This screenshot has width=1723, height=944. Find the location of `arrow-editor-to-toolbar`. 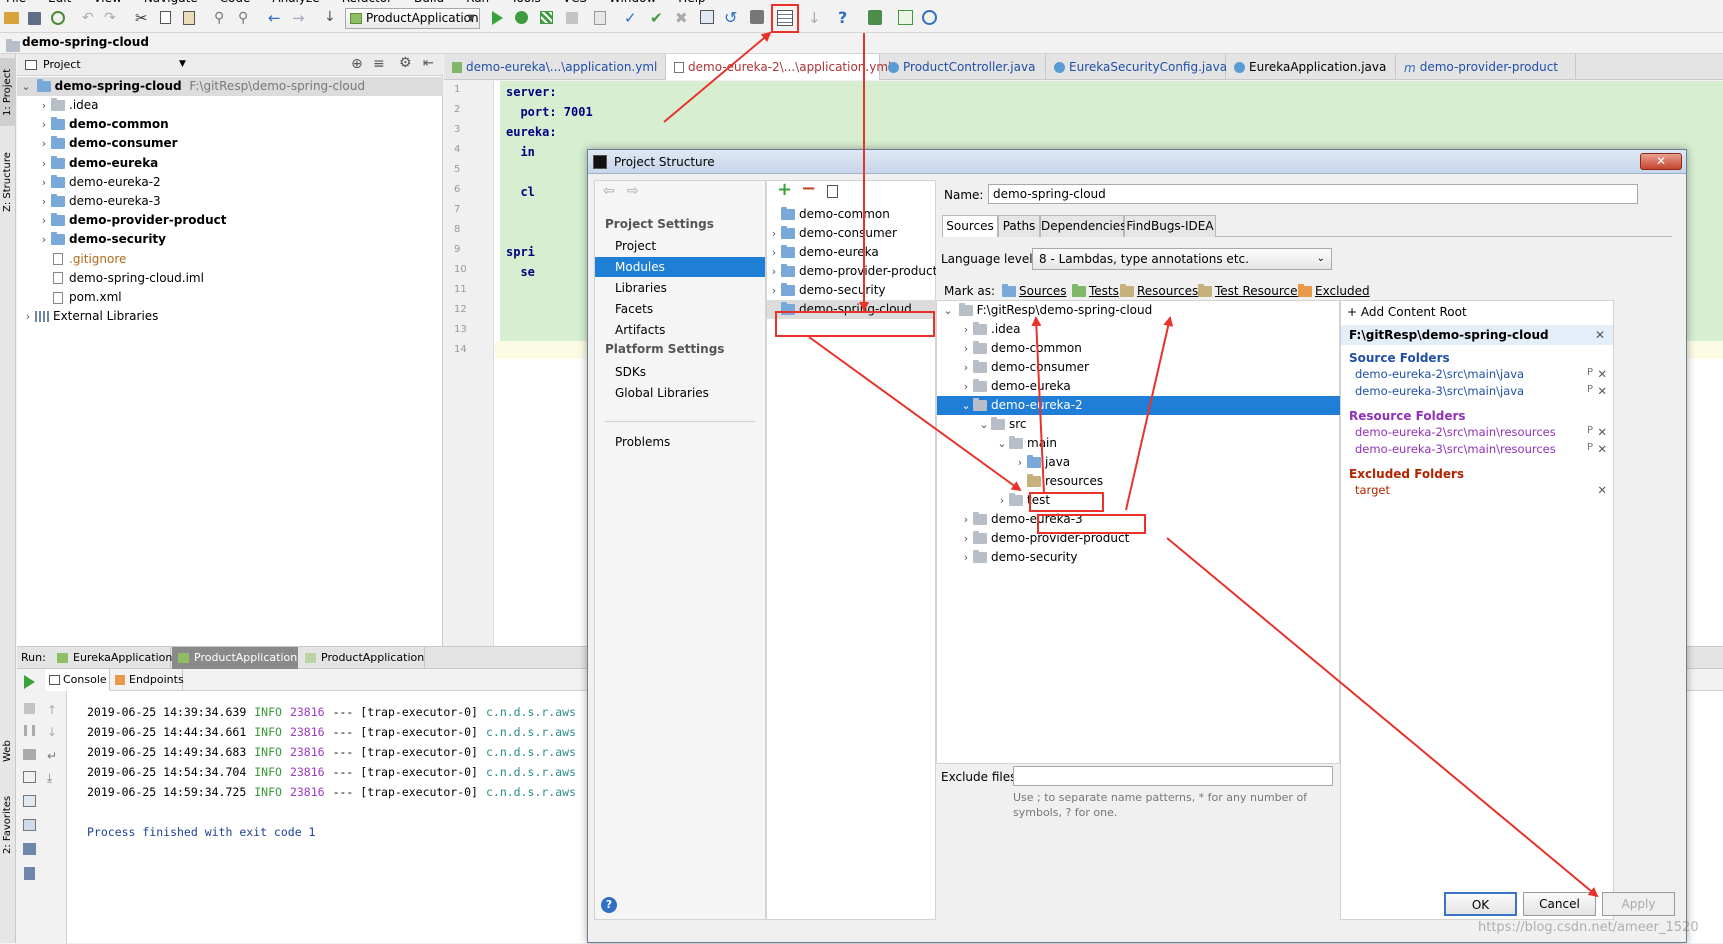

arrow-editor-to-toolbar is located at coordinates (717, 77).